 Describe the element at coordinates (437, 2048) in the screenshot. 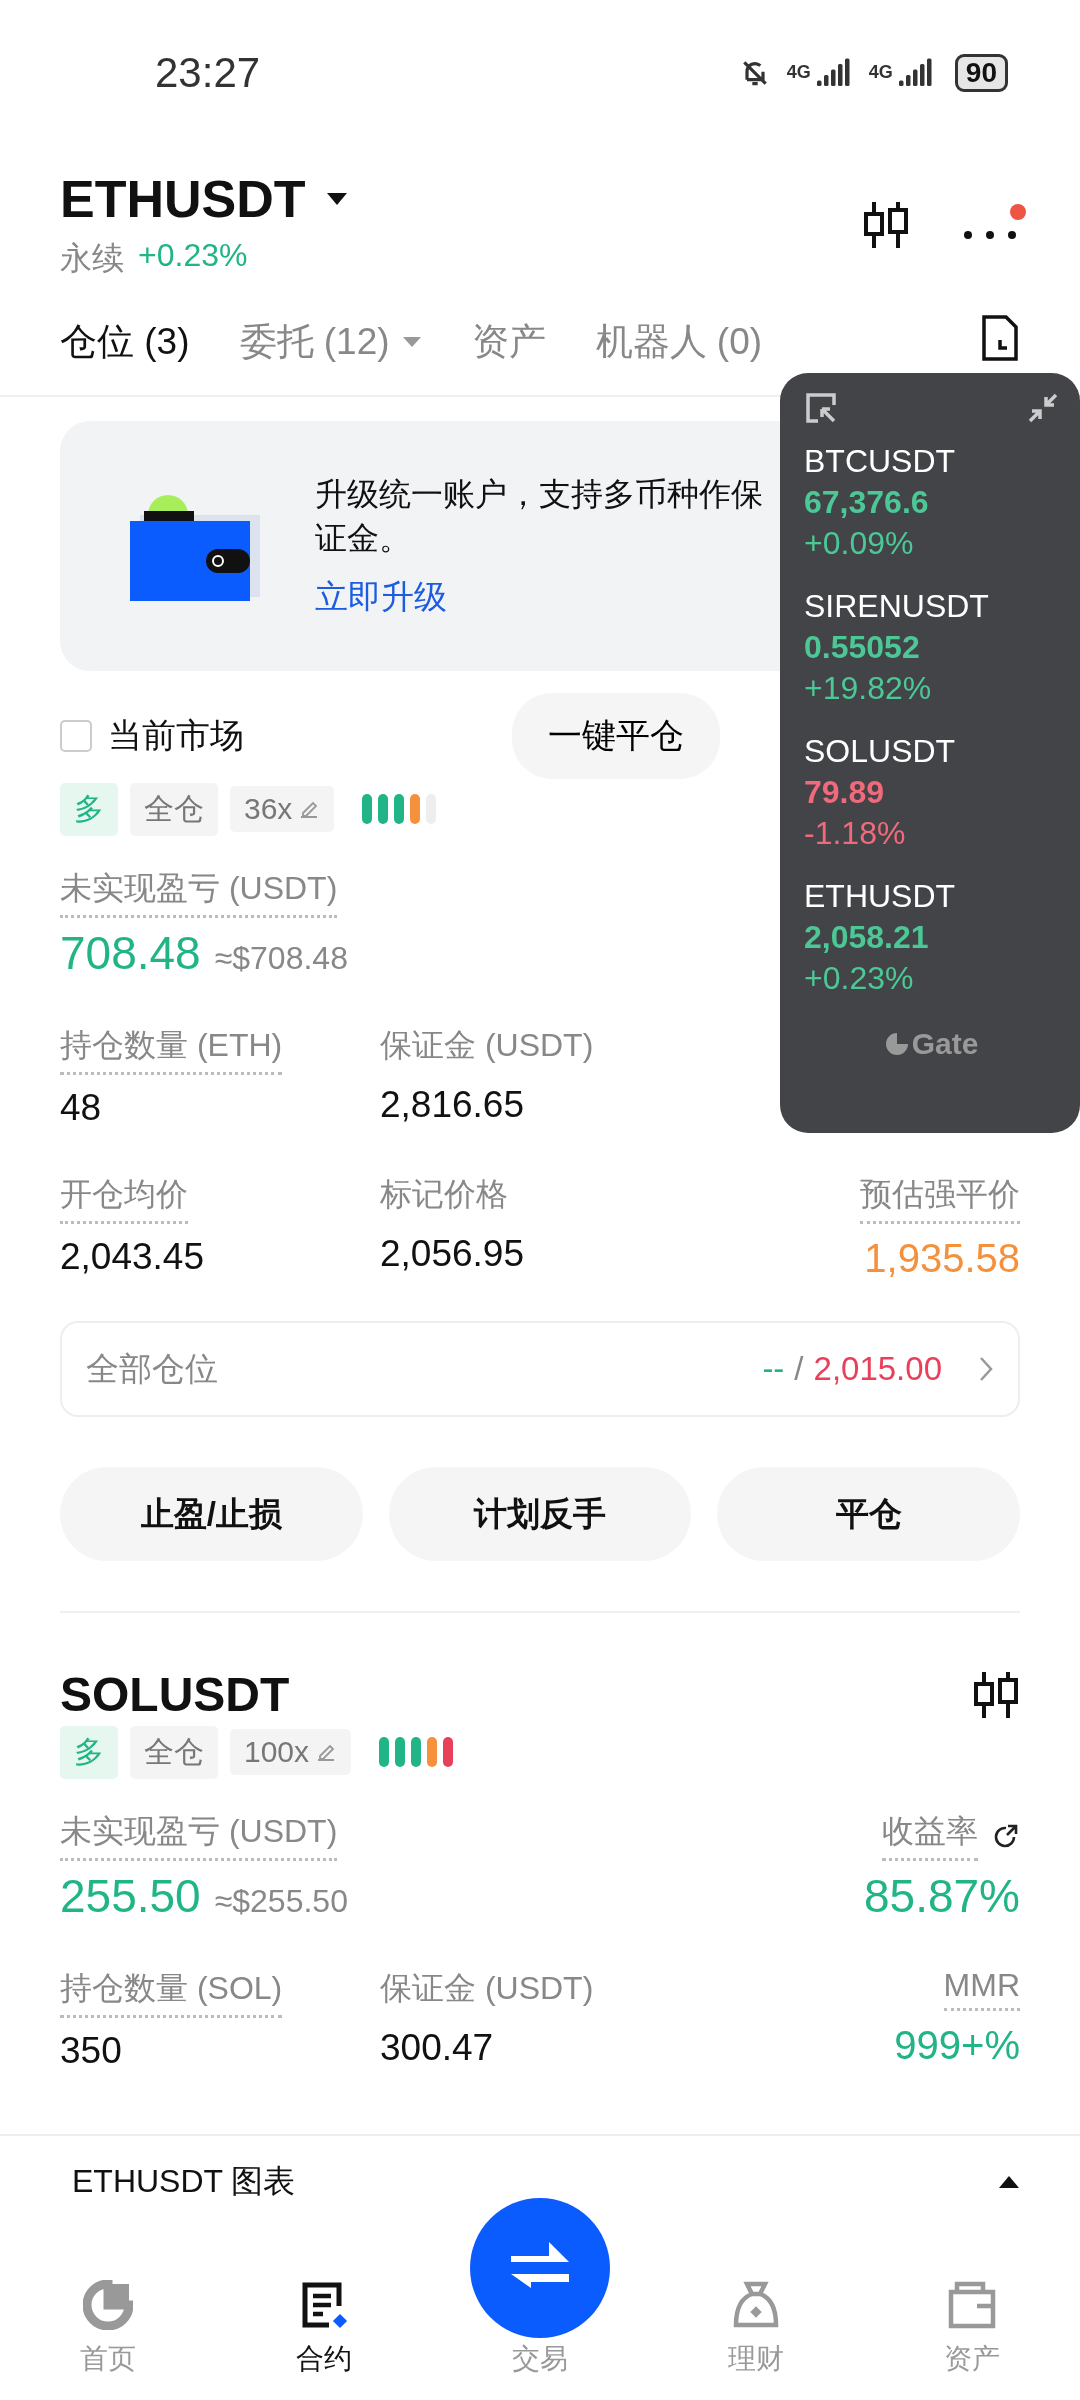

I see `field-value: 300.47` at that location.